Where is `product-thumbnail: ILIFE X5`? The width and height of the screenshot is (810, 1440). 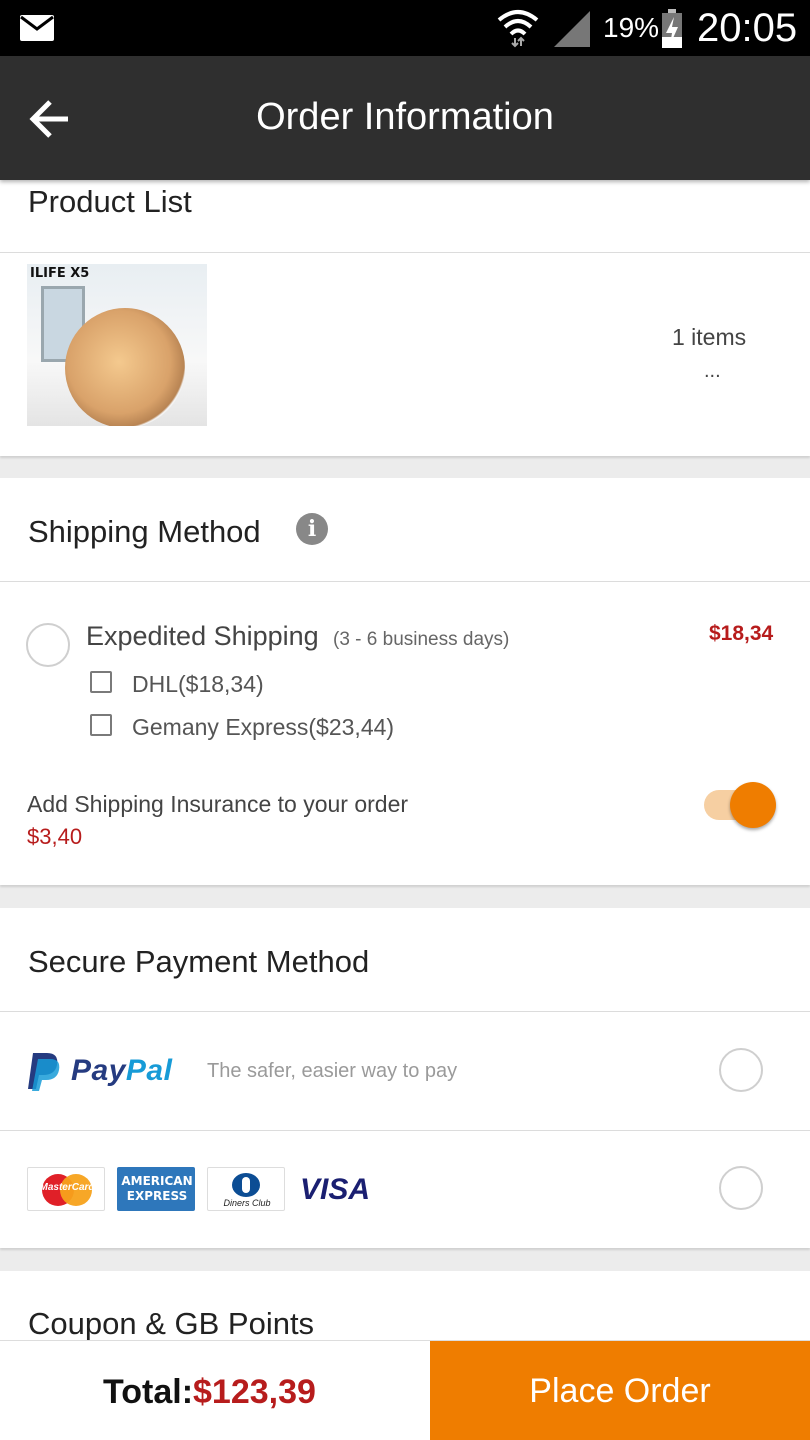
product-thumbnail: ILIFE X5 is located at coordinates (117, 345).